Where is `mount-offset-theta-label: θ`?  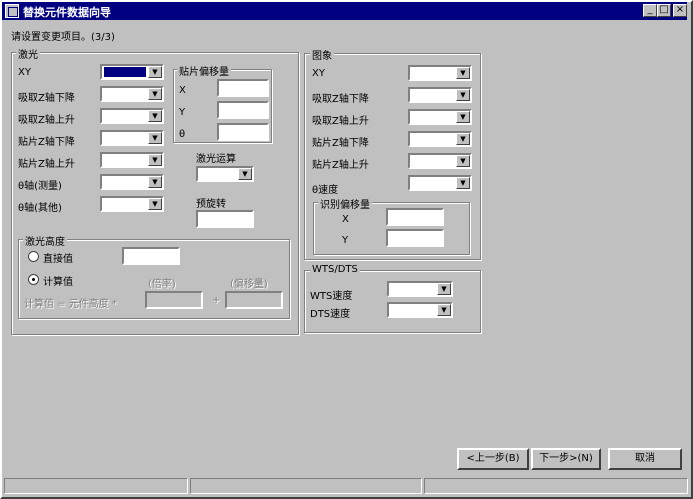 mount-offset-theta-label: θ is located at coordinates (182, 134).